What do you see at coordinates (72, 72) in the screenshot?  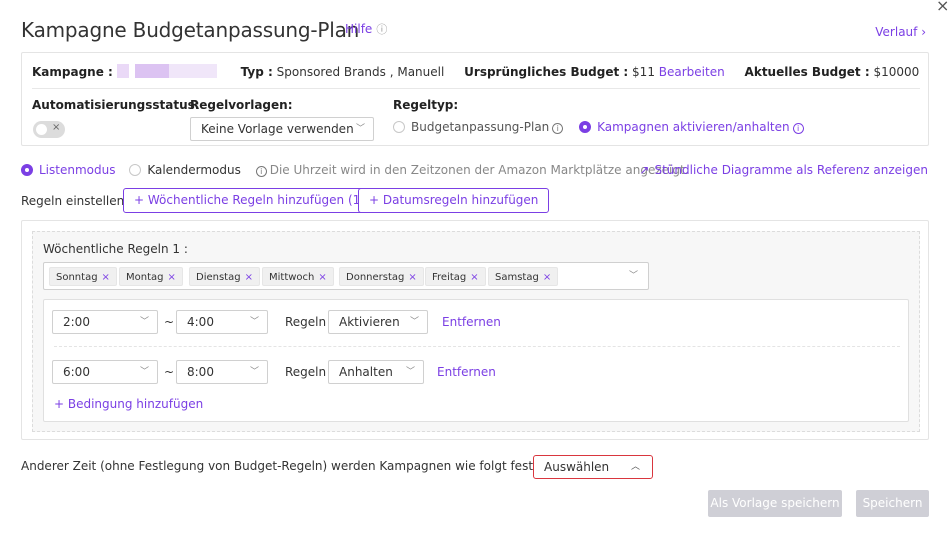 I see `campaign-label: Kampagne :` at bounding box center [72, 72].